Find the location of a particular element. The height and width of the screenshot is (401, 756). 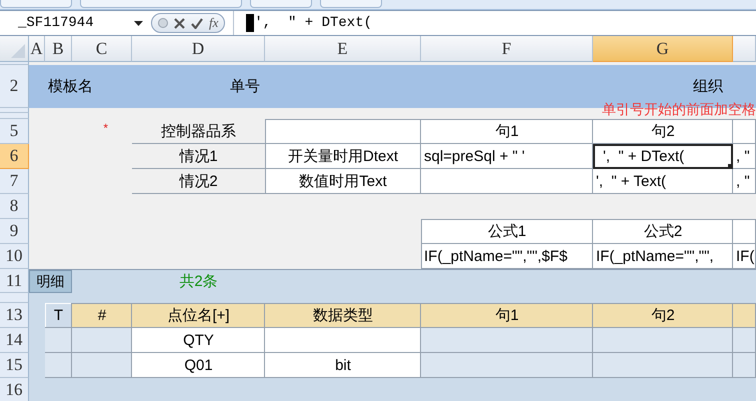

column-header: D is located at coordinates (198, 49).